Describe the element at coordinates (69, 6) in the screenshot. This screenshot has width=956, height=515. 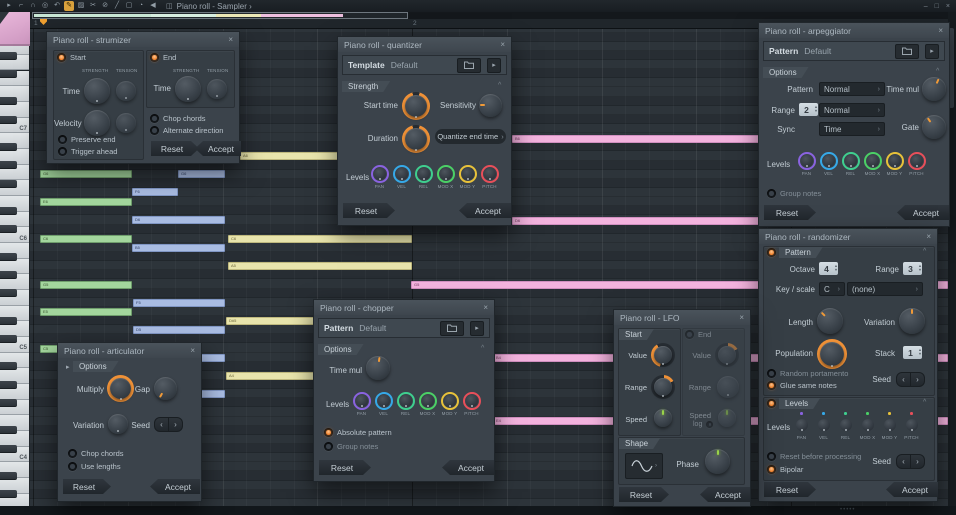
I see `draw-pencil-icon: ✎` at that location.